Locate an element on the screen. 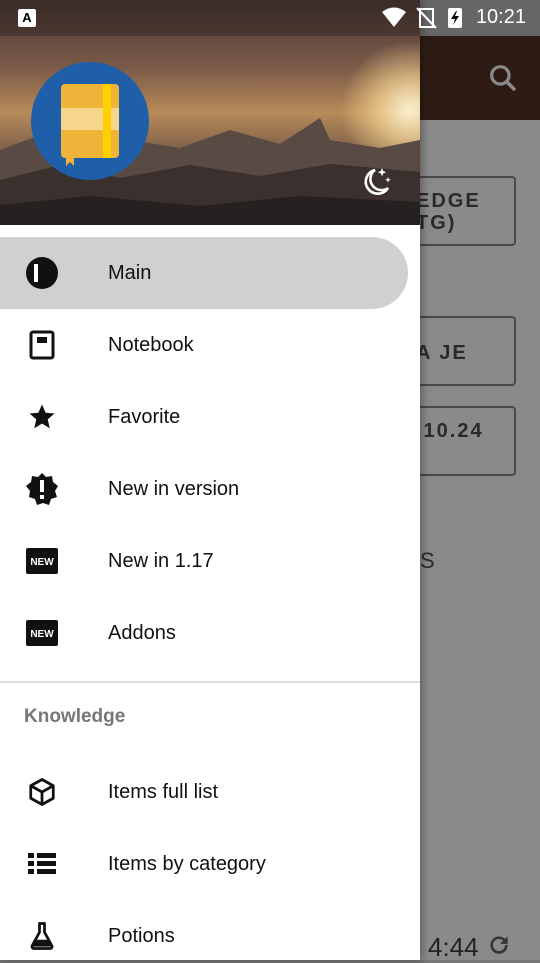 The height and width of the screenshot is (963, 540). app-avatar is located at coordinates (90, 121).